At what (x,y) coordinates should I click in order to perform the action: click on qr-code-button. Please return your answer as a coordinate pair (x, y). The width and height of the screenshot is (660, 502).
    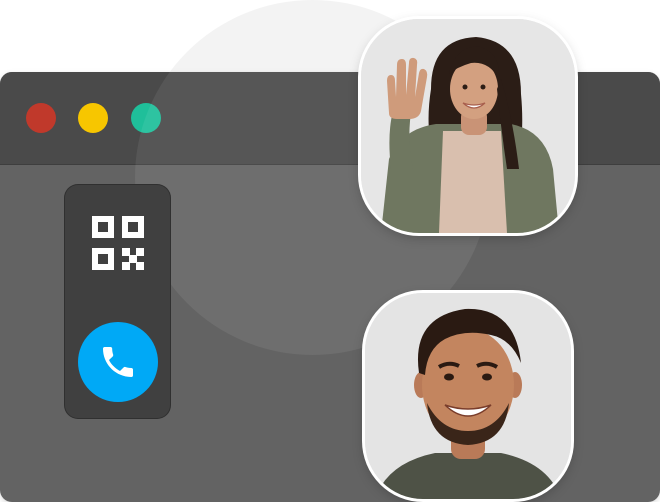
    Looking at the image, I should click on (118, 244).